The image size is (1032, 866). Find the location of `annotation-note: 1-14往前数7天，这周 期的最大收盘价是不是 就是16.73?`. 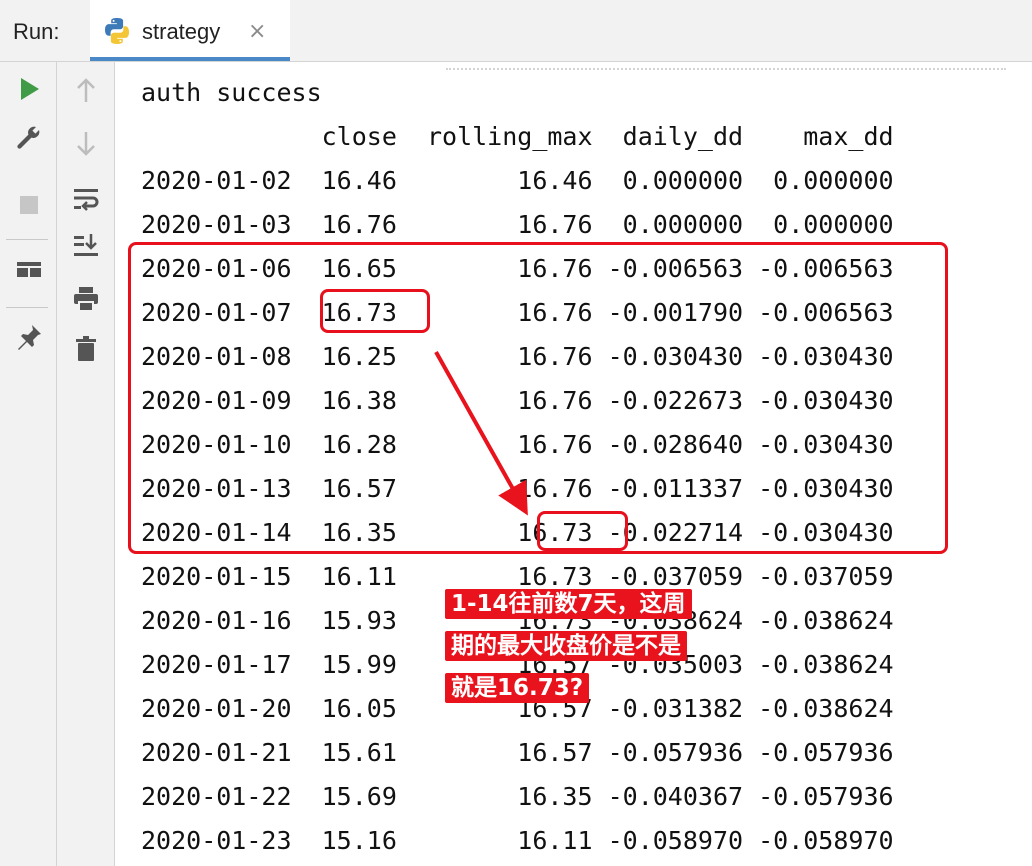

annotation-note: 1-14往前数7天，这周 期的最大收盘价是不是 就是16.73? is located at coordinates (595, 646).